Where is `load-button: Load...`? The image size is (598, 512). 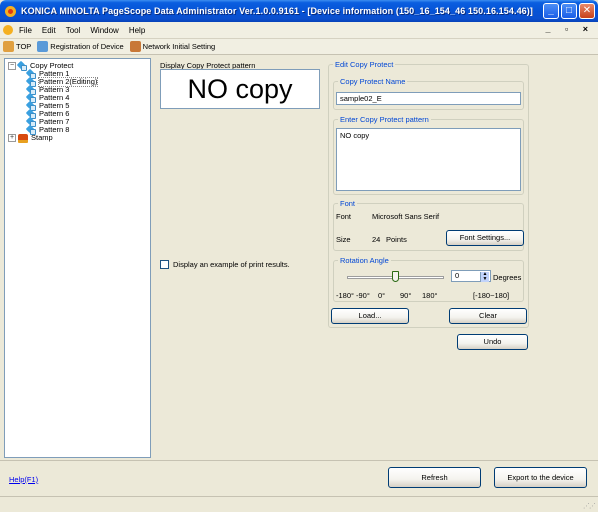 load-button: Load... is located at coordinates (370, 316).